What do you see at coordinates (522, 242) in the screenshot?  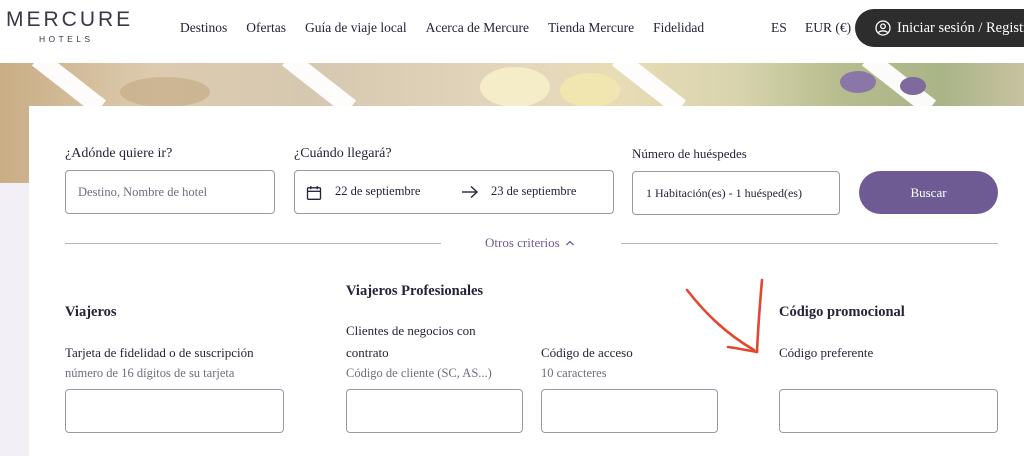 I see `more-criteria-label: Otros criterios` at bounding box center [522, 242].